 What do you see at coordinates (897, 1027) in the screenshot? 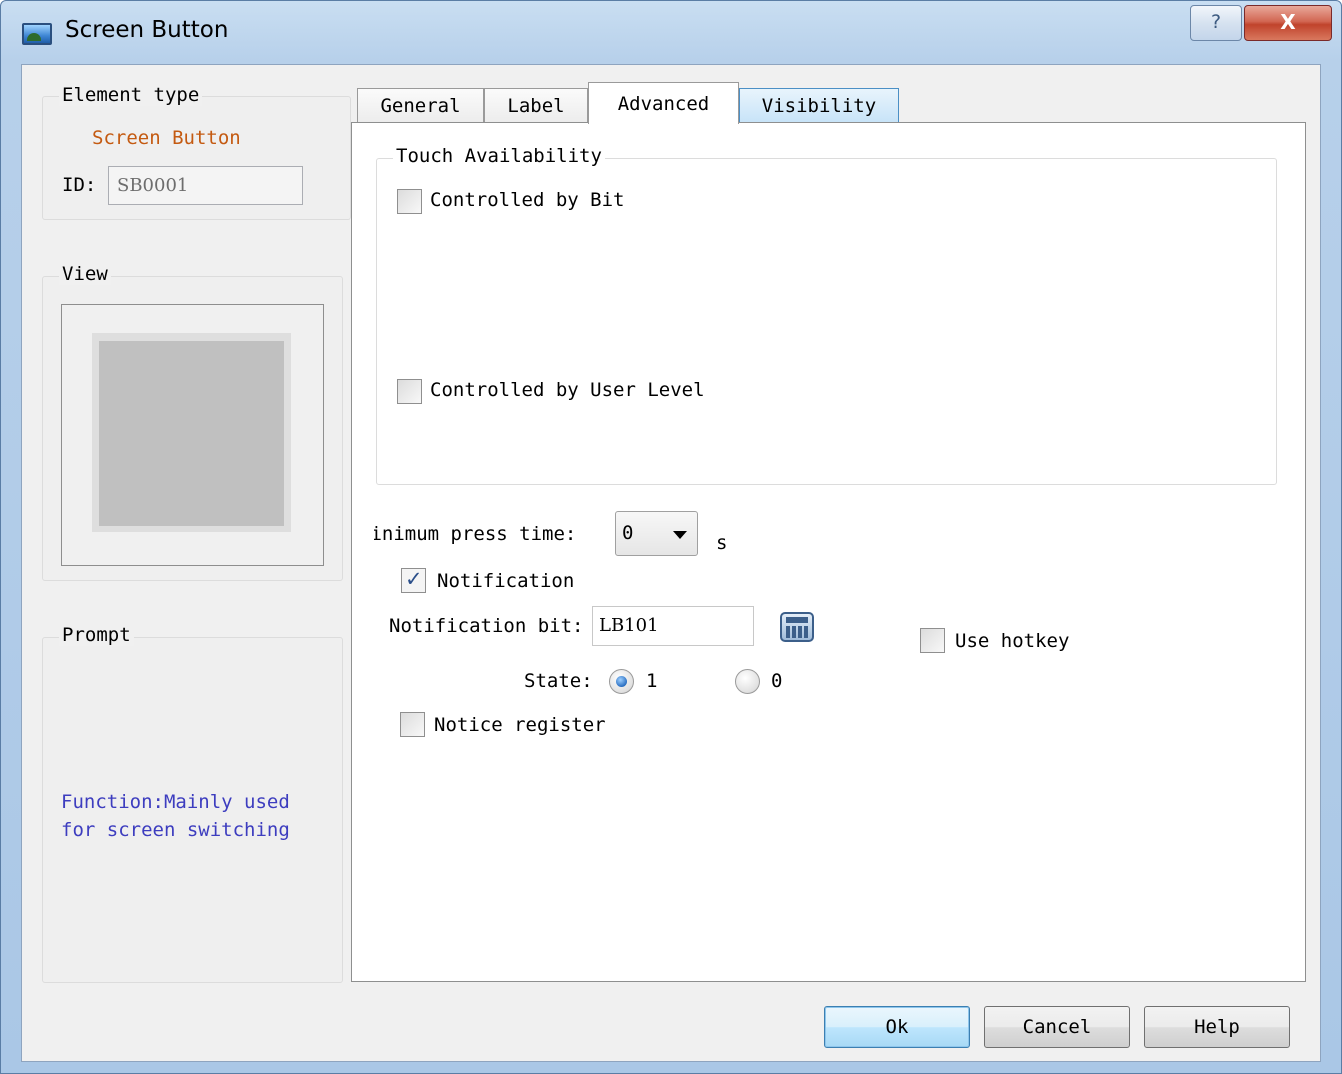
I see `ok-button: Ok` at bounding box center [897, 1027].